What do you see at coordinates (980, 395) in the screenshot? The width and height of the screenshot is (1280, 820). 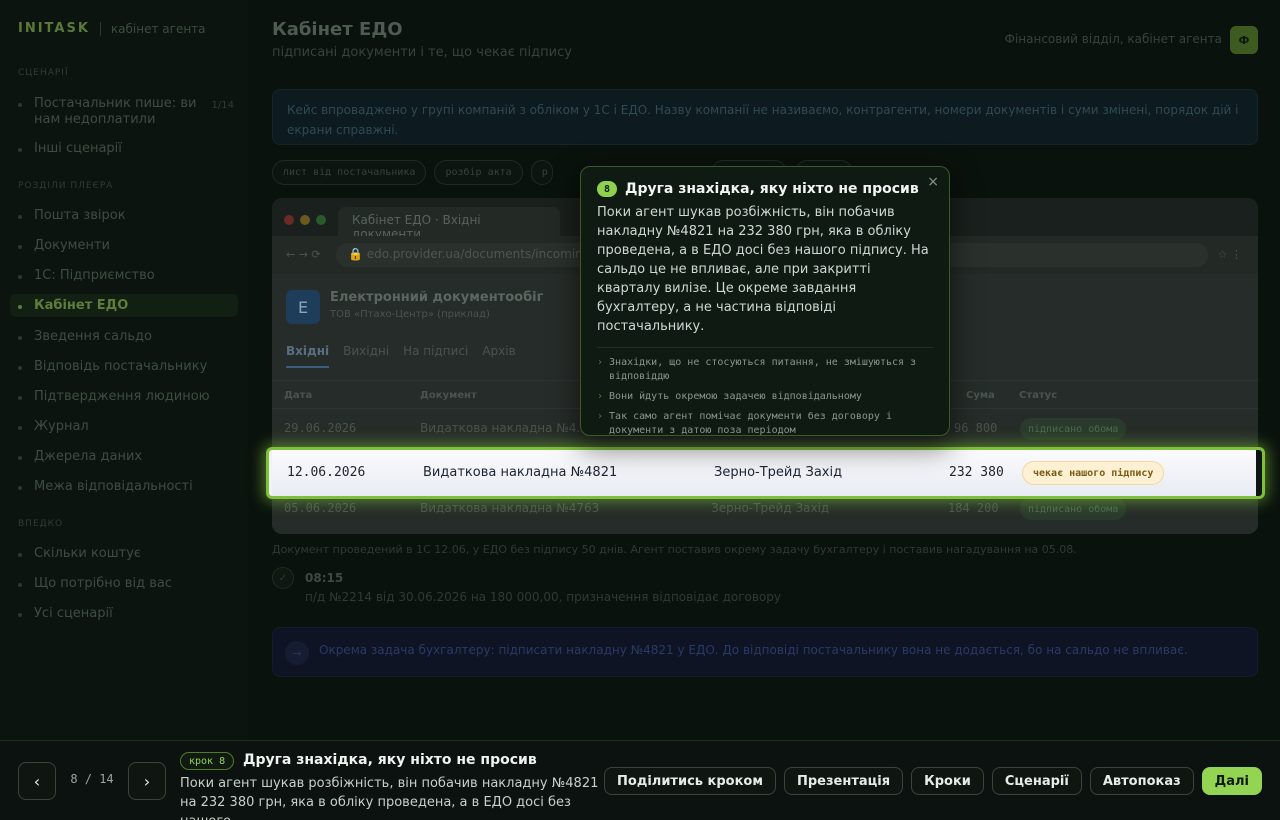 I see `col-sum: Сума` at bounding box center [980, 395].